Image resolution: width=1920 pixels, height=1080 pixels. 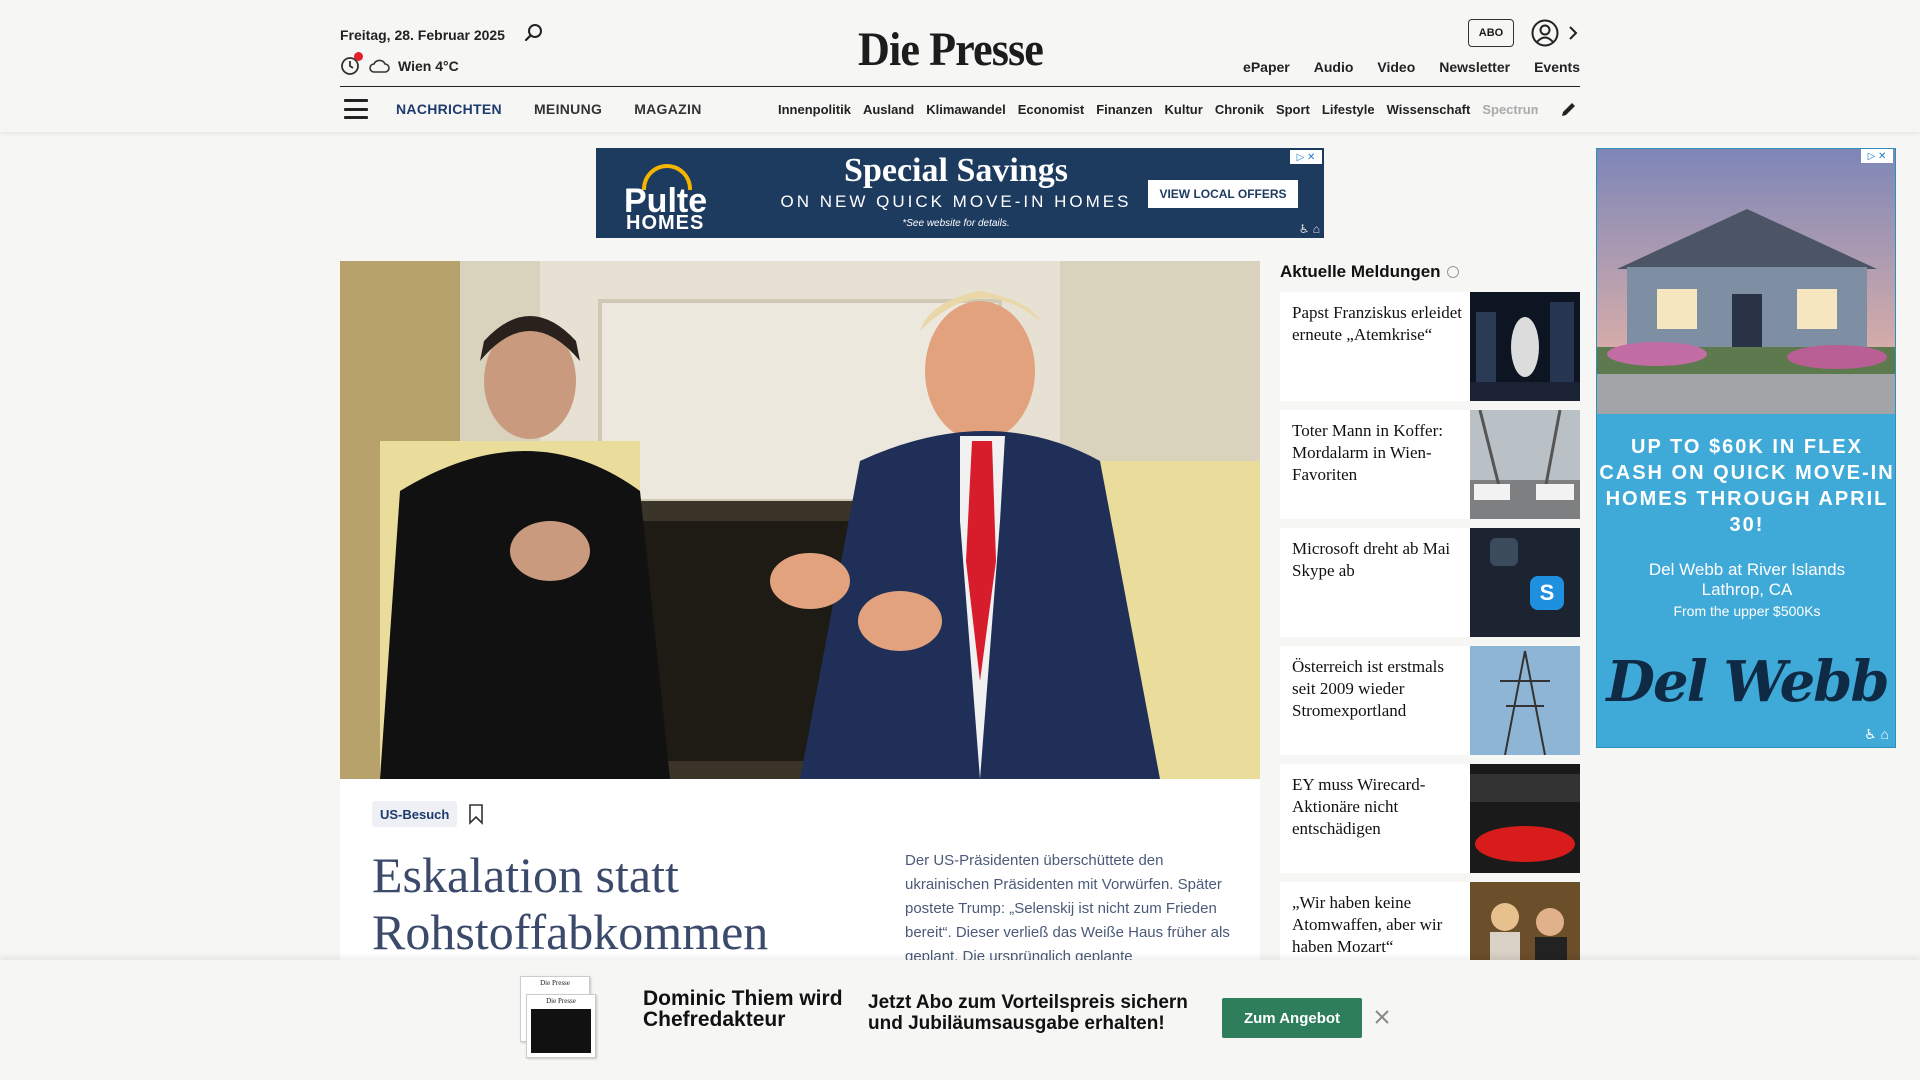 What do you see at coordinates (561, 1001) in the screenshot?
I see `paper-label-2: Die Presse` at bounding box center [561, 1001].